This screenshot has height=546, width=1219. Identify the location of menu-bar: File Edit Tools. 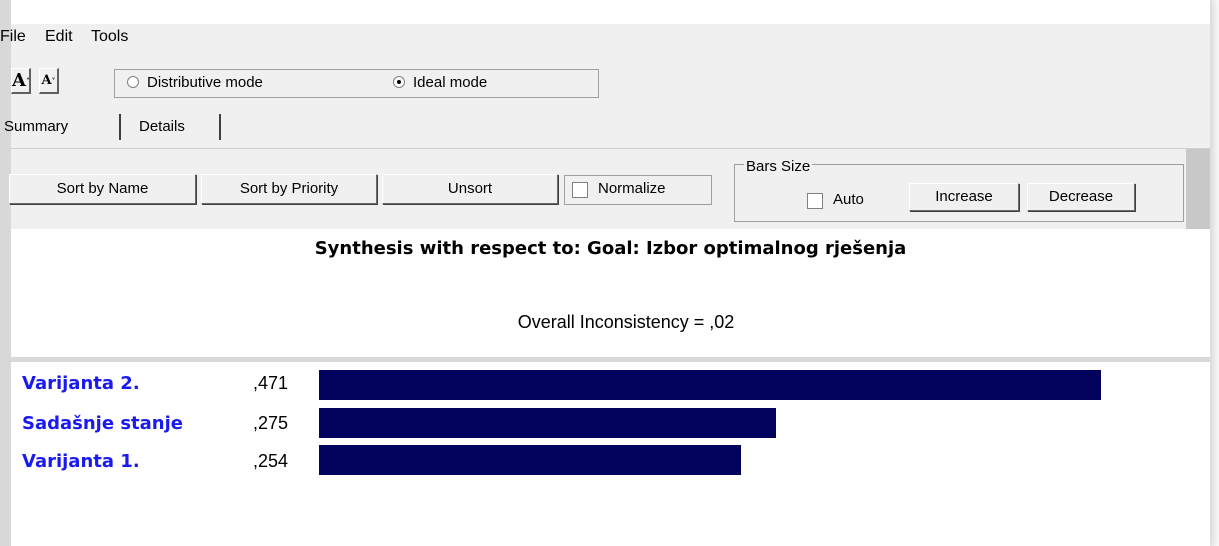
(605, 38).